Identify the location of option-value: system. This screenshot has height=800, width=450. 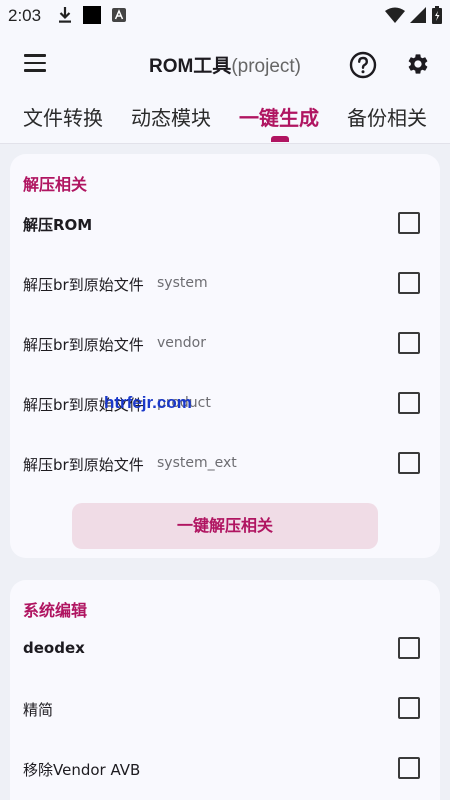
(182, 283).